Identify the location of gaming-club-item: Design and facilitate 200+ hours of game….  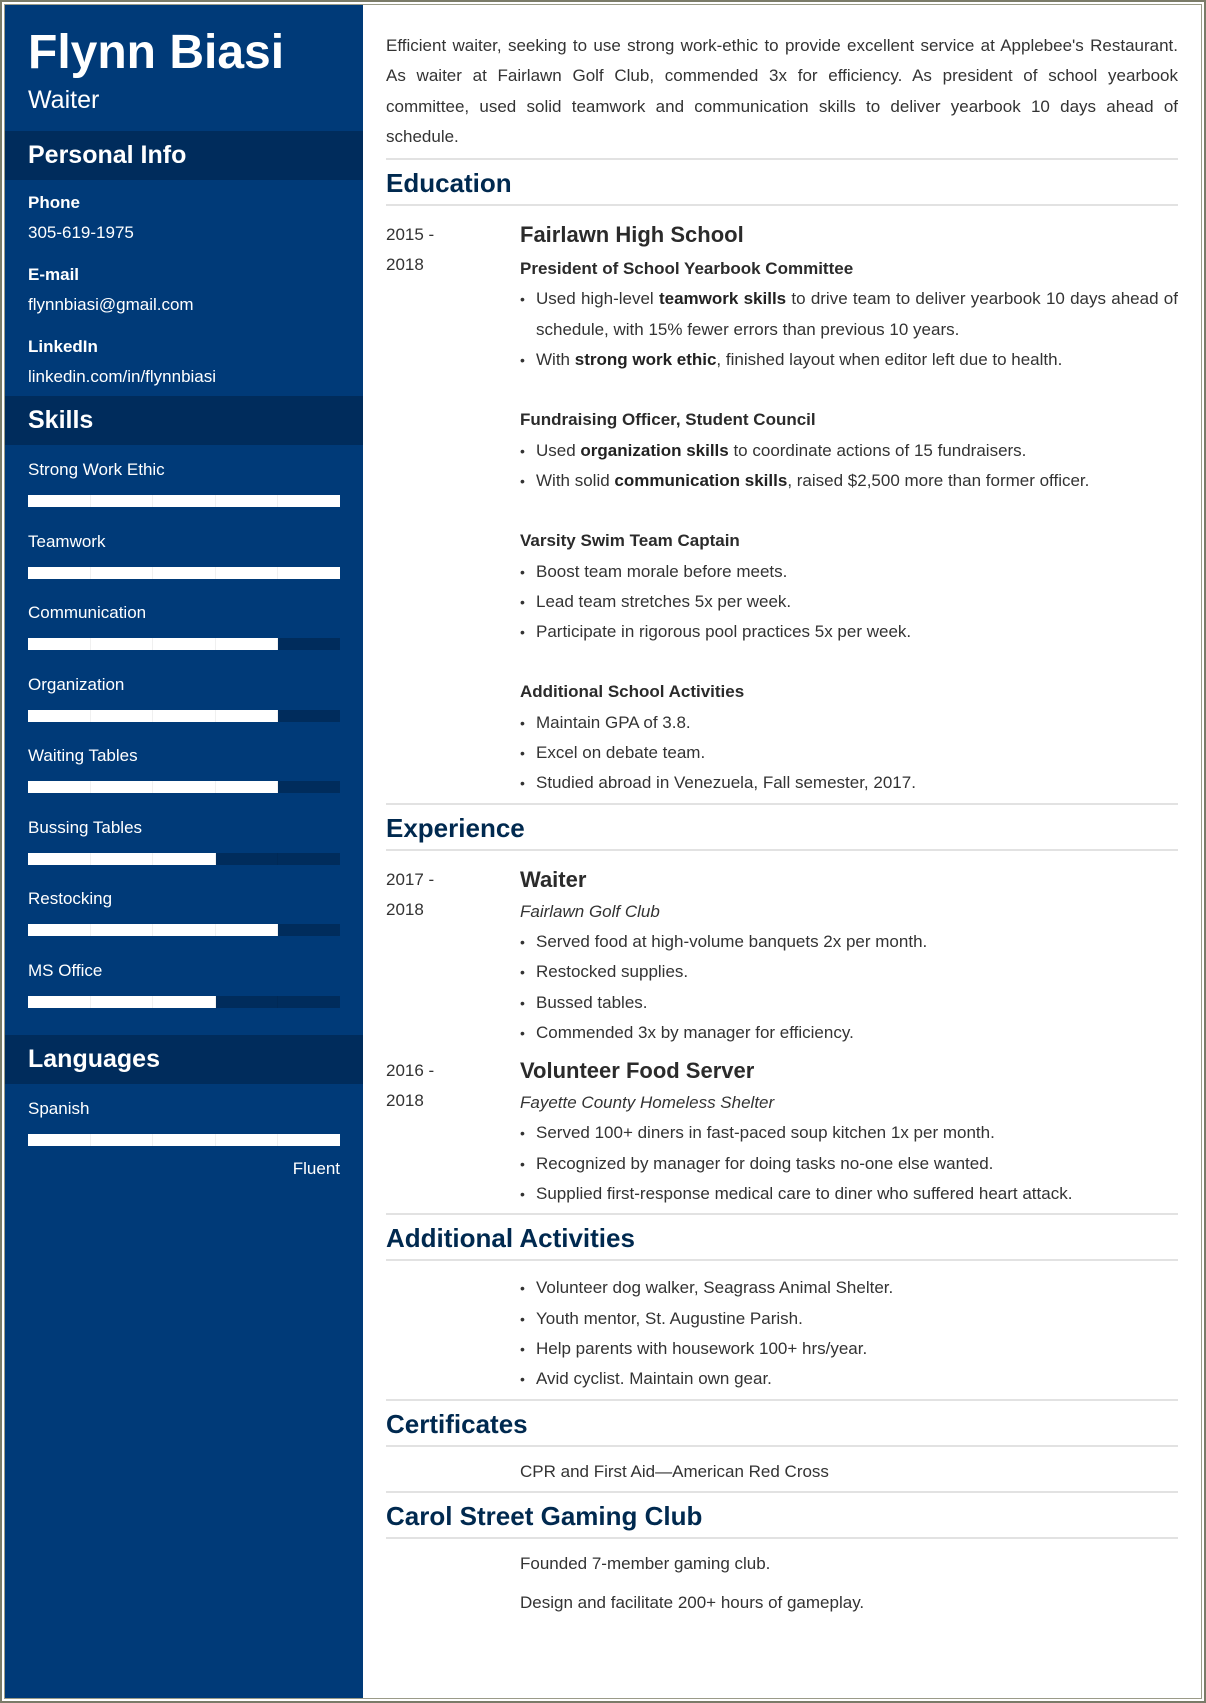
(692, 1603).